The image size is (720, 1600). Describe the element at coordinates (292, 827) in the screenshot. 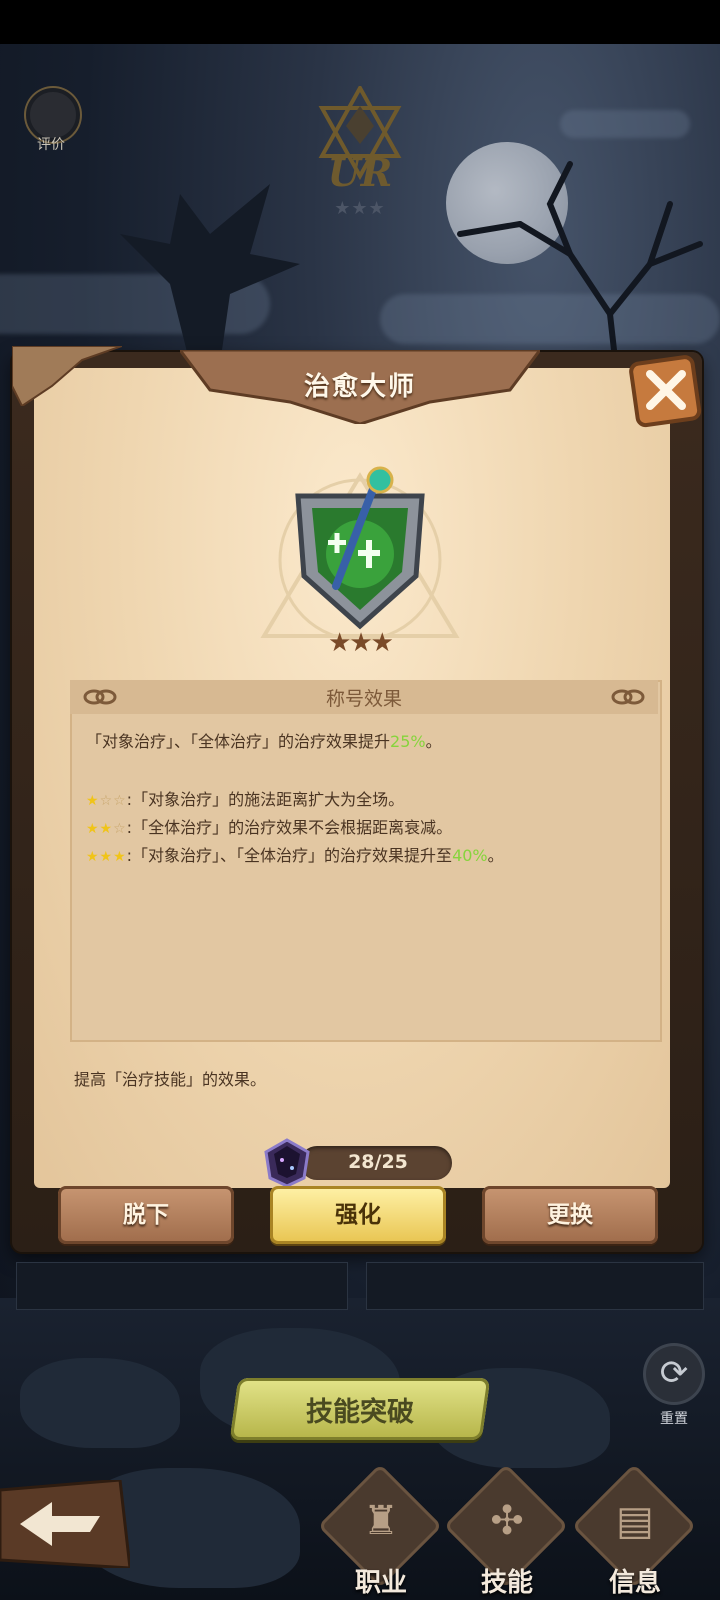

I see `tier-2-text: 「全体治疗」的治疗效果不会根据距离衰减。` at that location.